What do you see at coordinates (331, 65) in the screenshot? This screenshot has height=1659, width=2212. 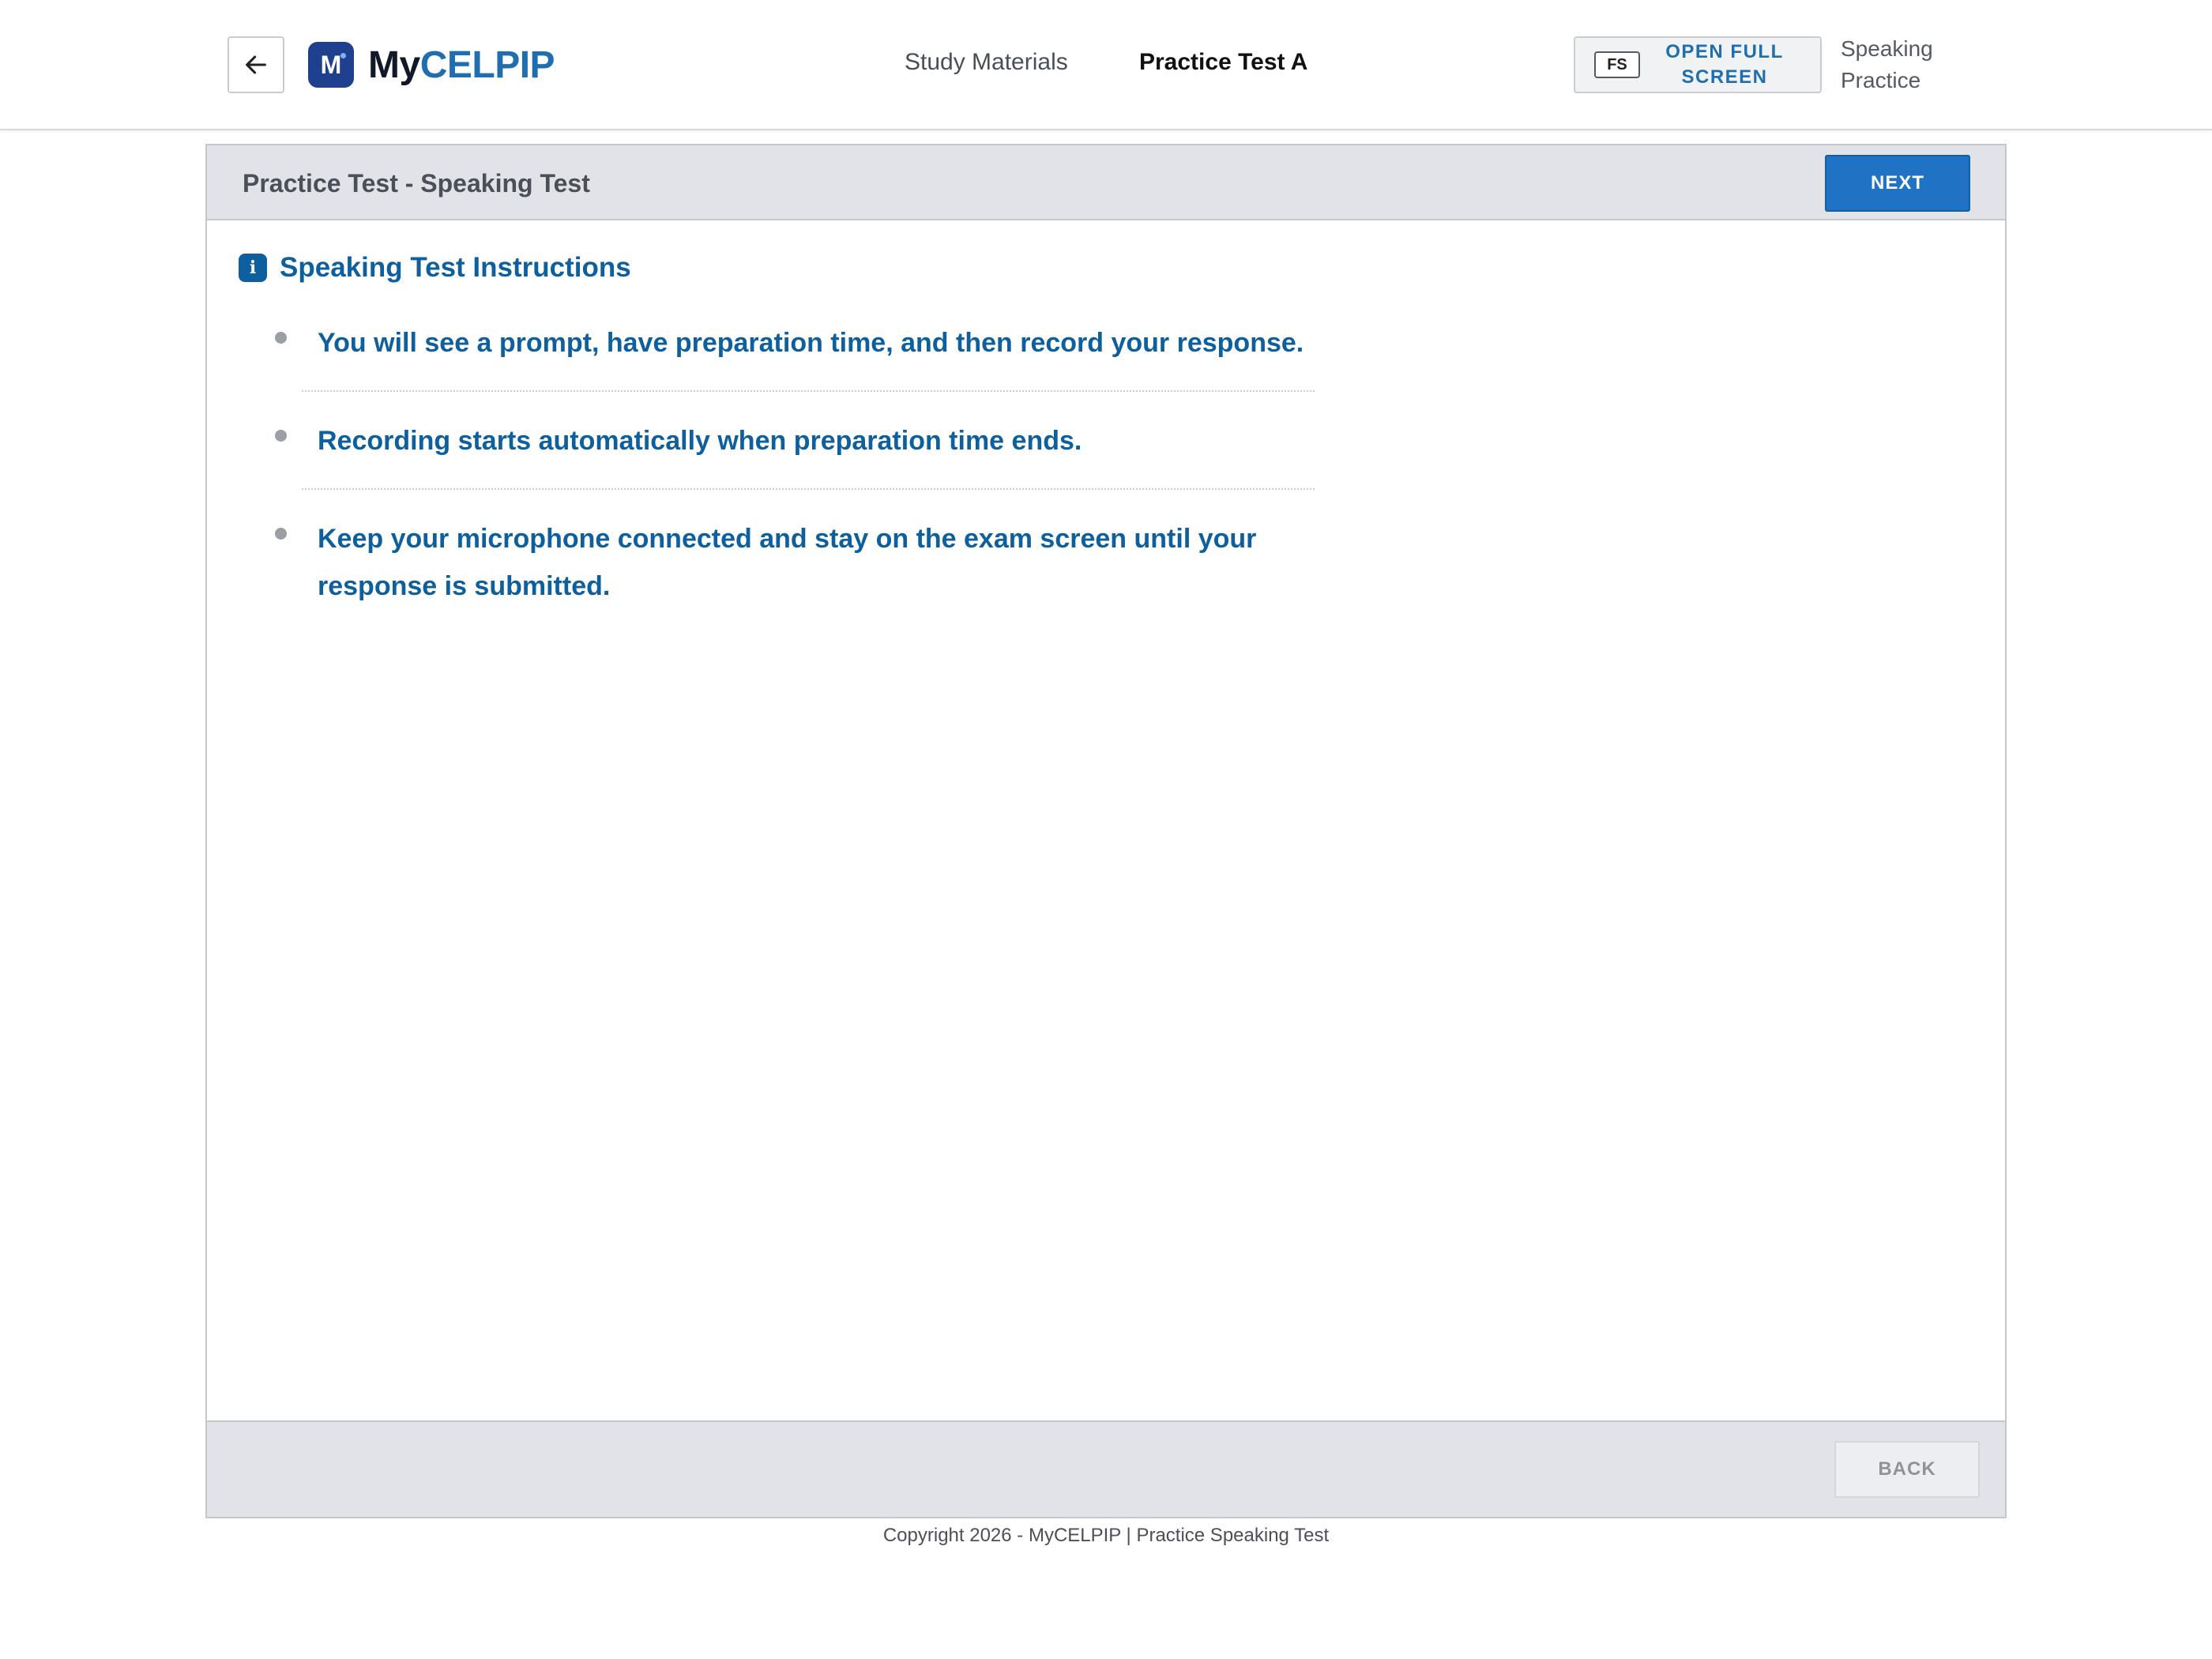 I see `logo-mark-icon: M` at bounding box center [331, 65].